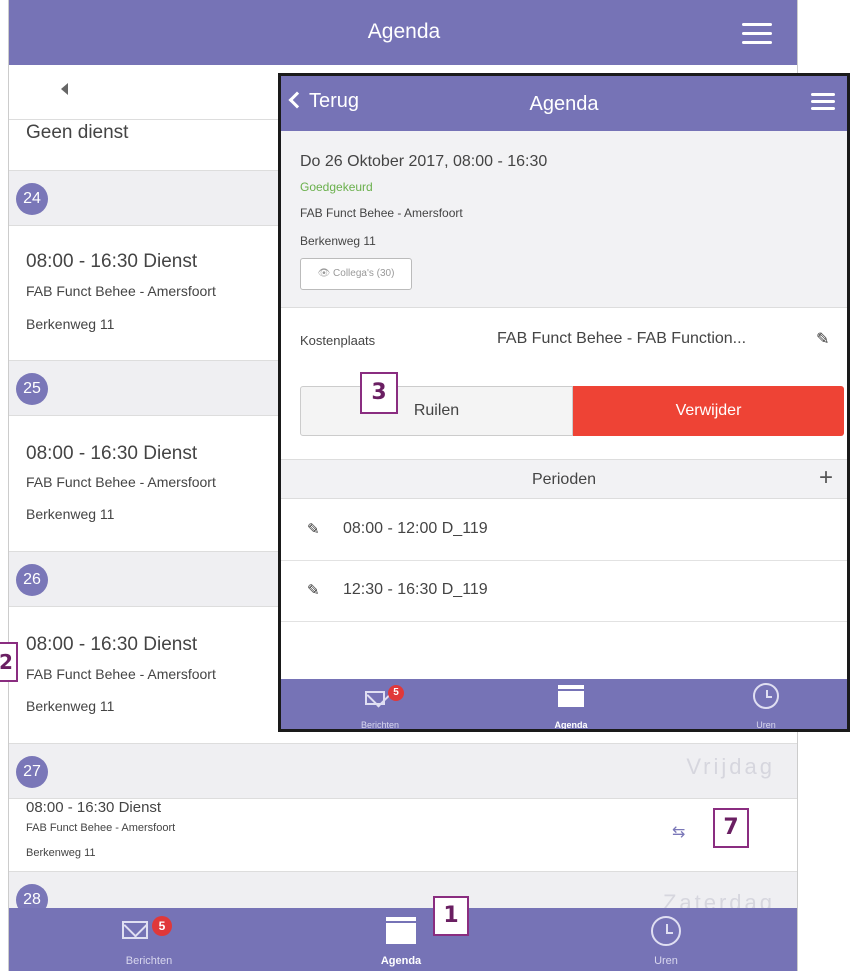 This screenshot has width=850, height=971. Describe the element at coordinates (678, 832) in the screenshot. I see `swap-icon: ⇆` at that location.